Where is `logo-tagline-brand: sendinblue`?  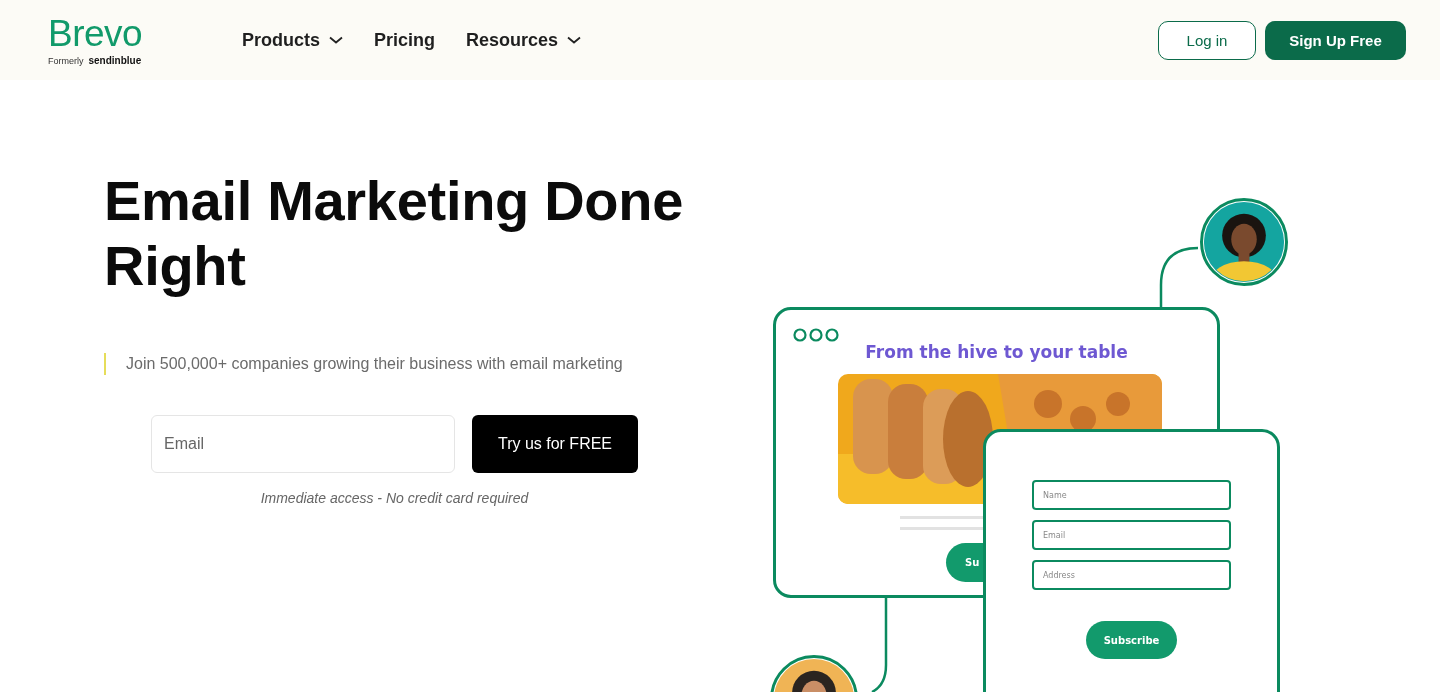
logo-tagline-brand: sendinblue is located at coordinates (115, 60).